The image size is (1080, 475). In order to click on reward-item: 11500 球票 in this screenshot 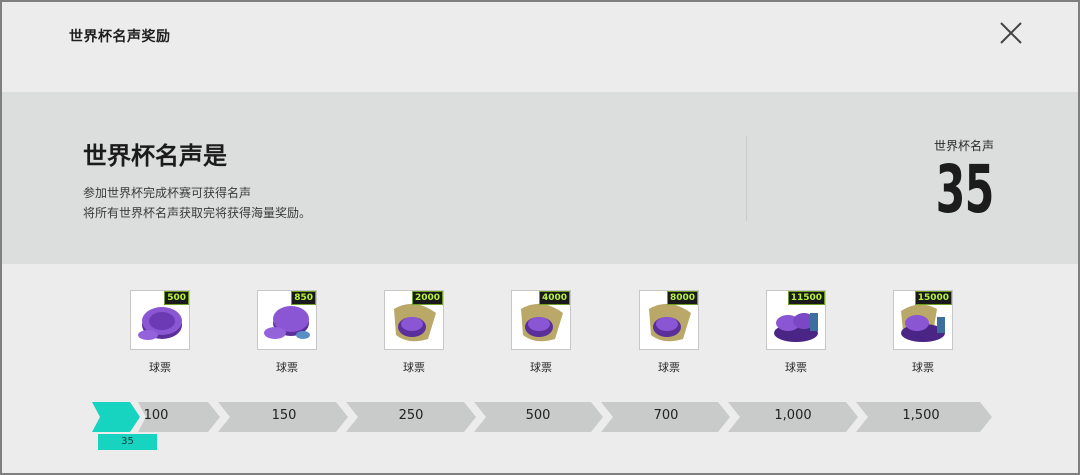, I will do `click(796, 332)`.